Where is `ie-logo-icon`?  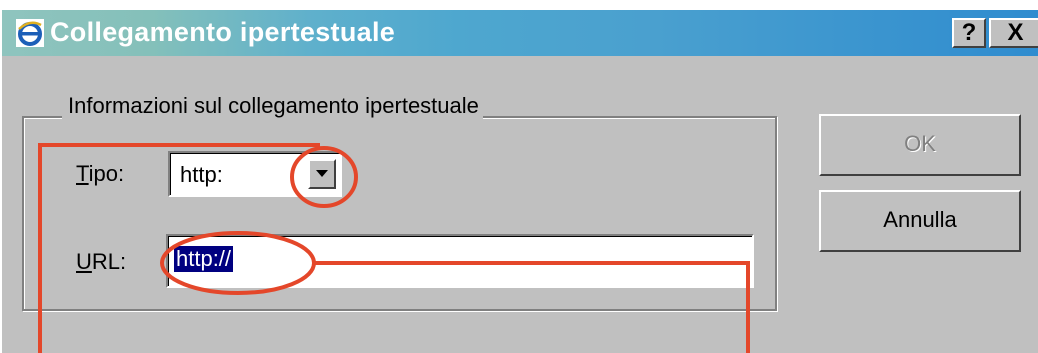 ie-logo-icon is located at coordinates (30, 33).